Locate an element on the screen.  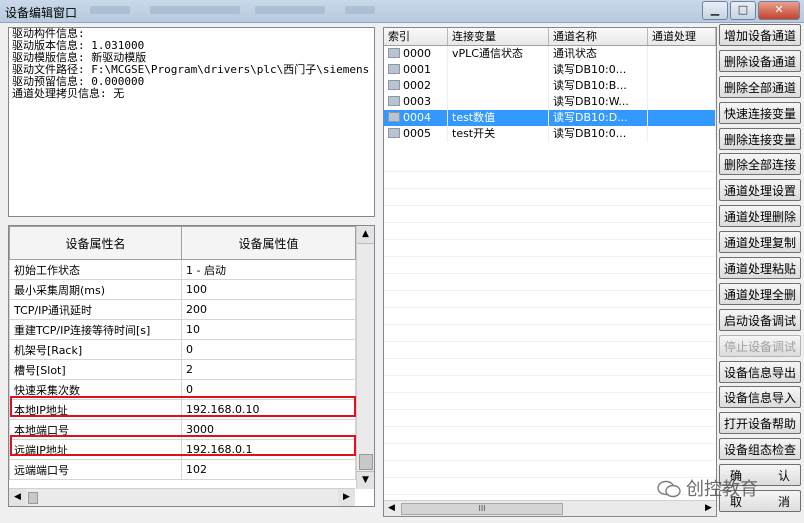
property-value-cell: 2 is located at coordinates (268, 369).